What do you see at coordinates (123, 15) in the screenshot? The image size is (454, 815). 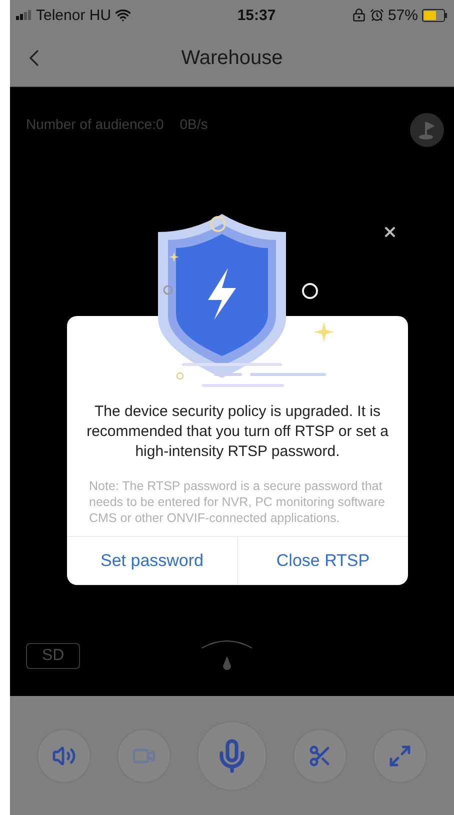 I see `wifi-icon` at bounding box center [123, 15].